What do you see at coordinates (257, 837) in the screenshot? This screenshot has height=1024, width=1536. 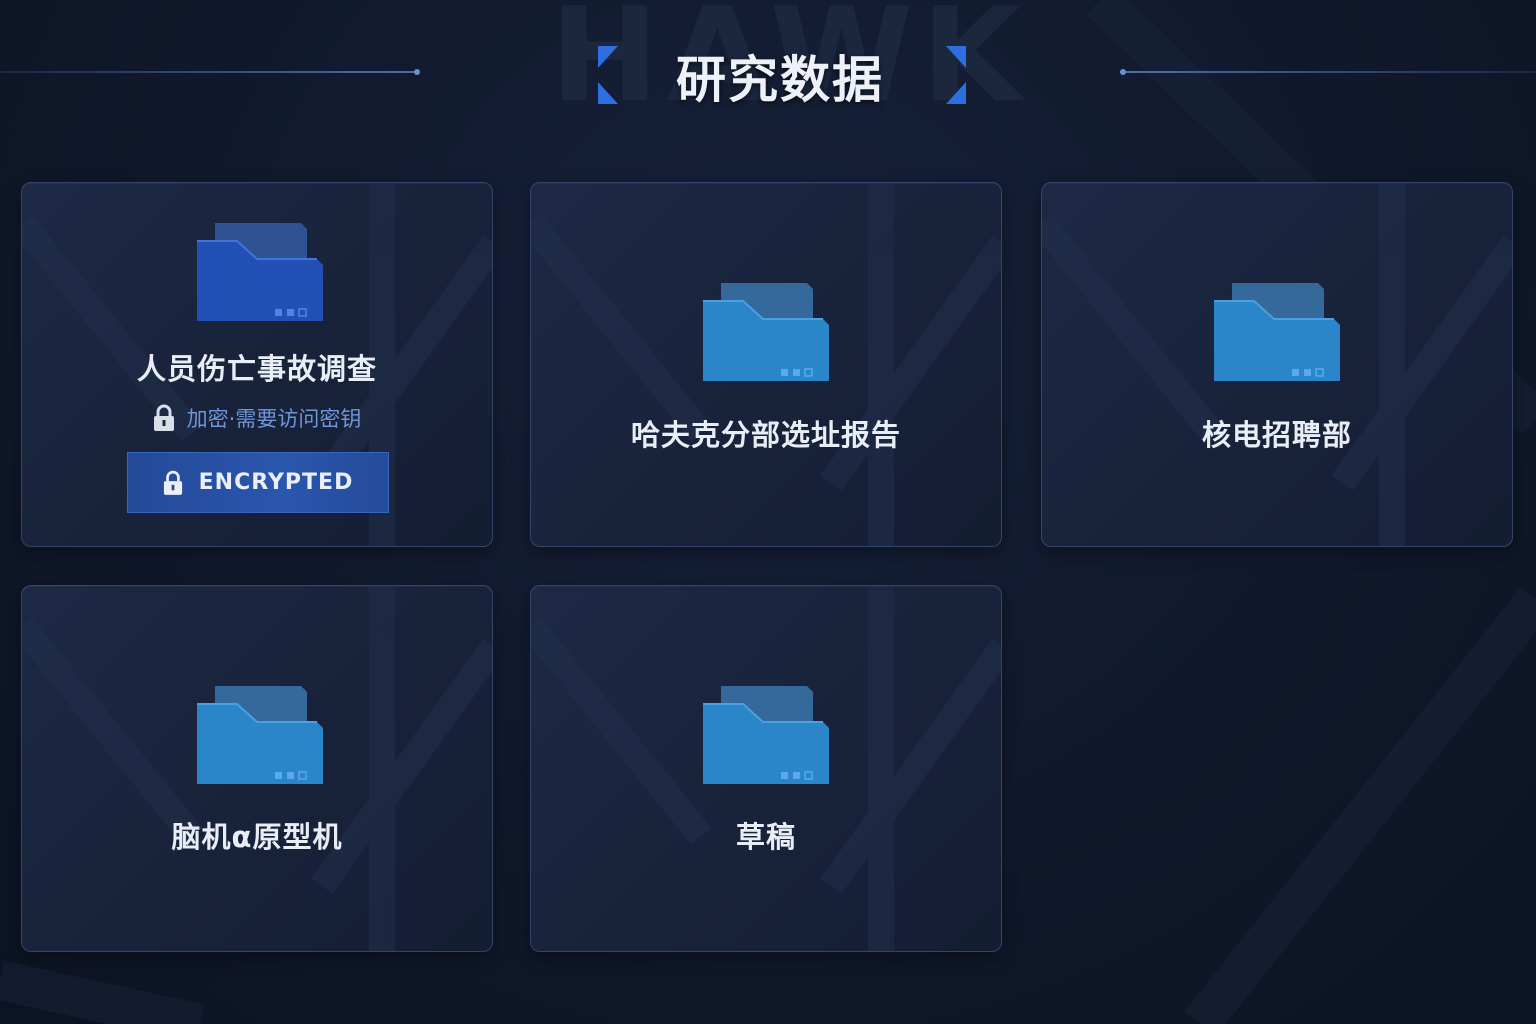 I see `folder-name: 脑机α原型机` at bounding box center [257, 837].